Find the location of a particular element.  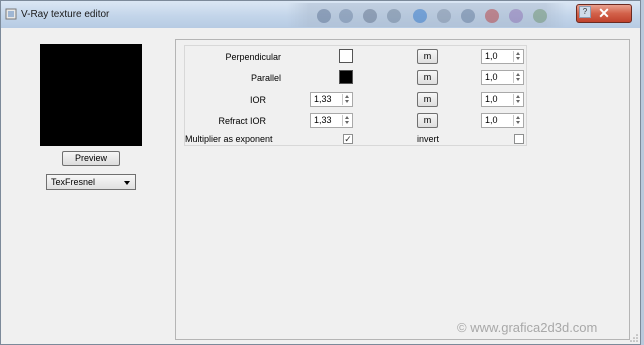

refract-ior-amount-value: 1,0 is located at coordinates (491, 120).